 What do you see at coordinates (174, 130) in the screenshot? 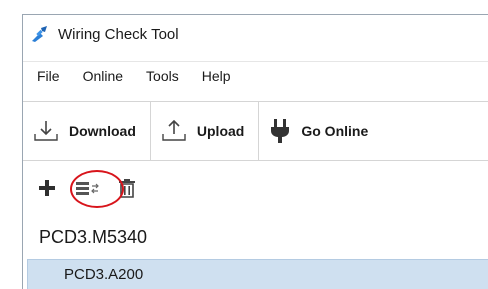
I see `upload-icon` at bounding box center [174, 130].